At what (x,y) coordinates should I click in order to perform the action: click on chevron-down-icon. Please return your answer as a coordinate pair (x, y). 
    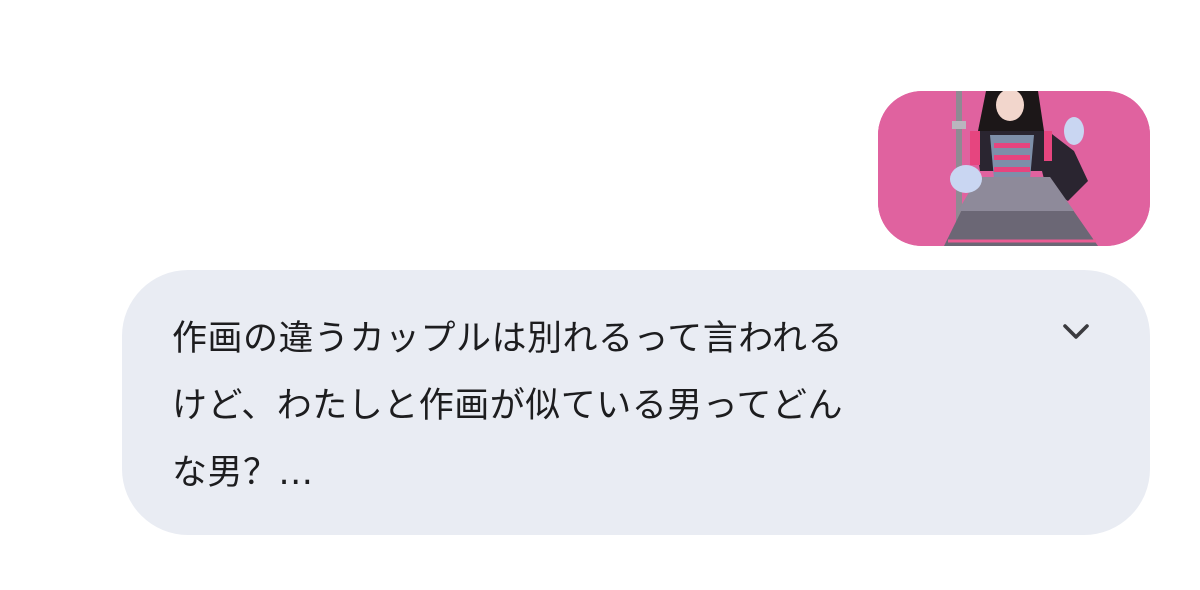
    Looking at the image, I should click on (1076, 331).